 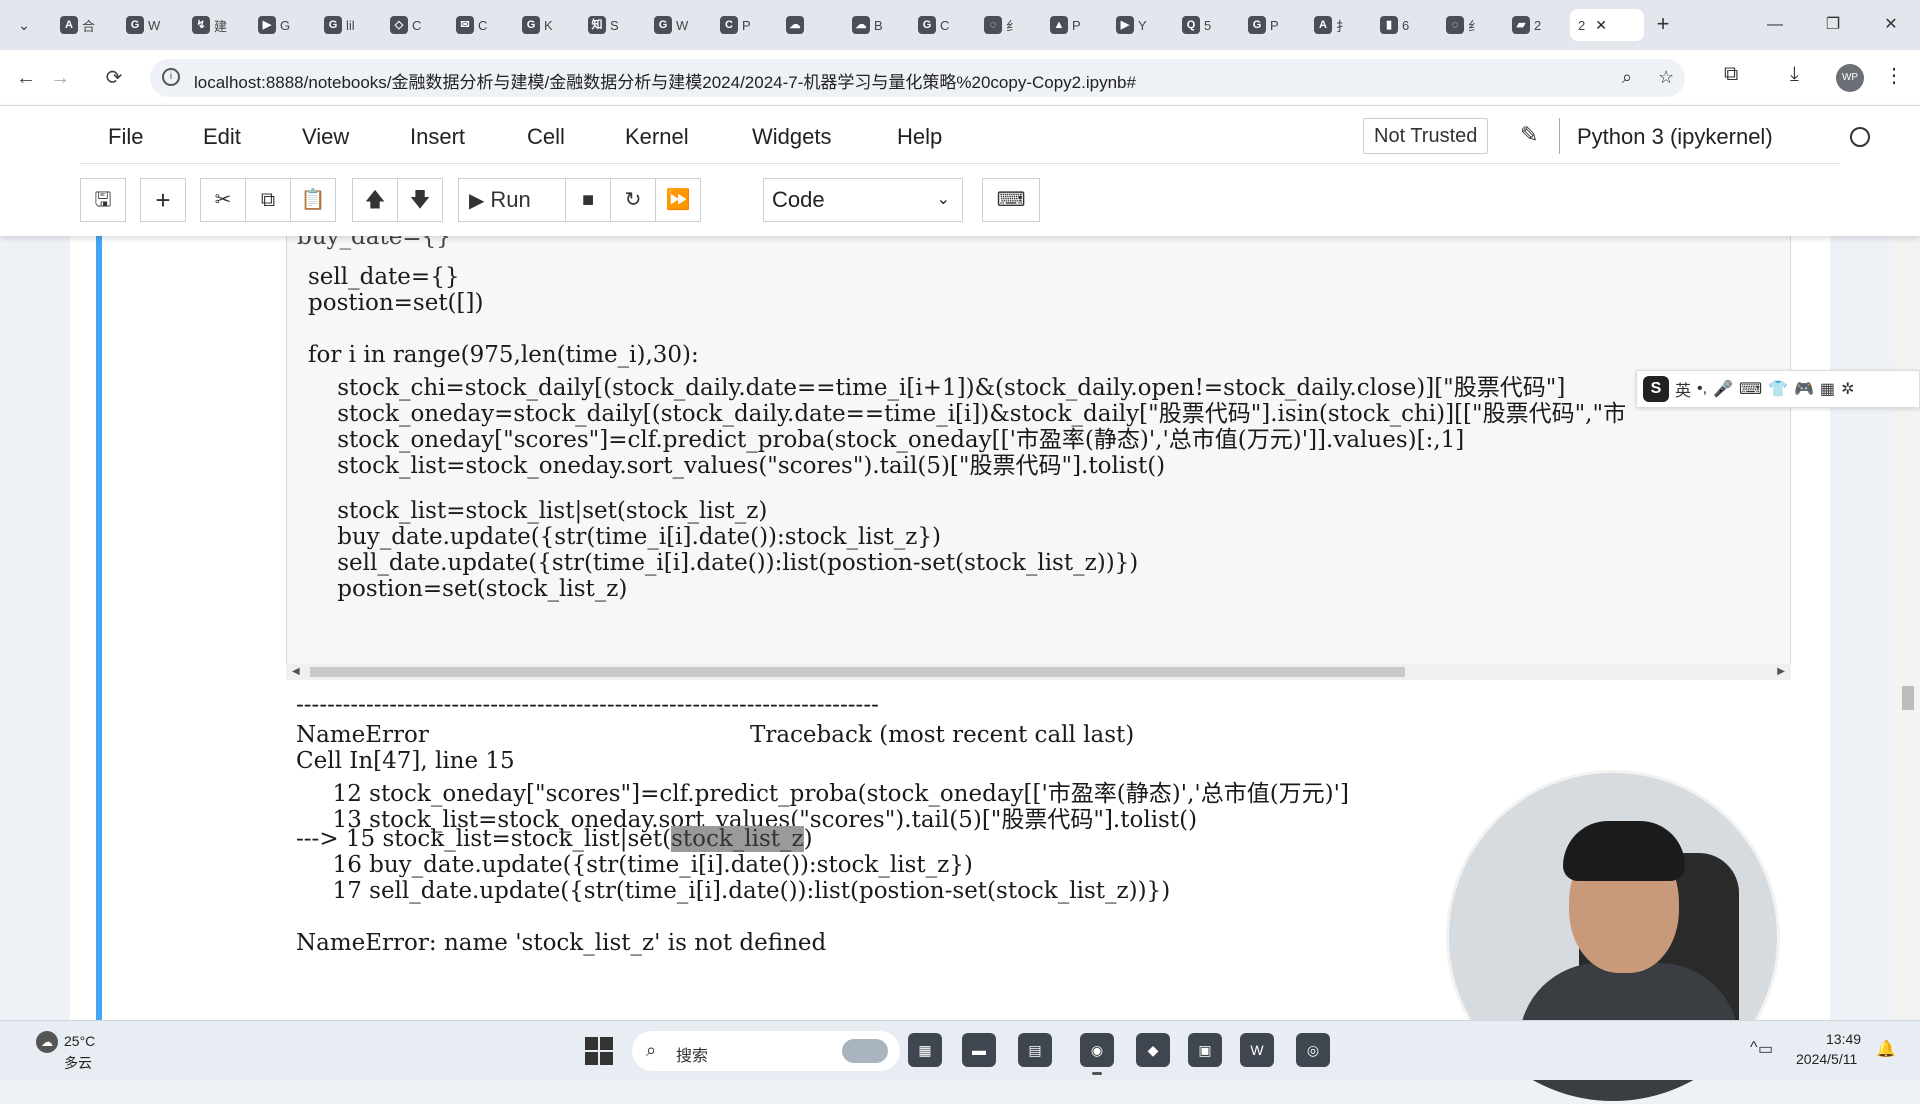 What do you see at coordinates (1426, 136) in the screenshot?
I see `not-trusted-button: Not Trusted` at bounding box center [1426, 136].